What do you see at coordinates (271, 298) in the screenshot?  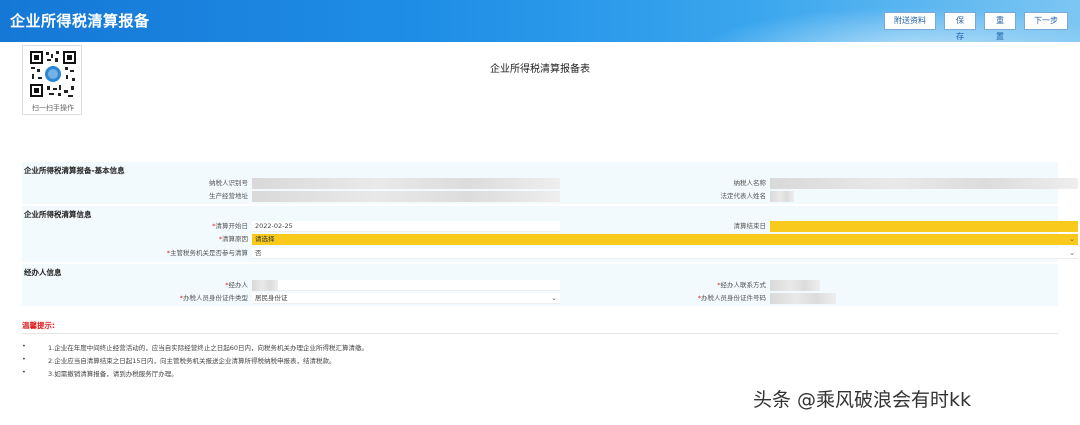 I see `id-type-select-value: 居民身份证` at bounding box center [271, 298].